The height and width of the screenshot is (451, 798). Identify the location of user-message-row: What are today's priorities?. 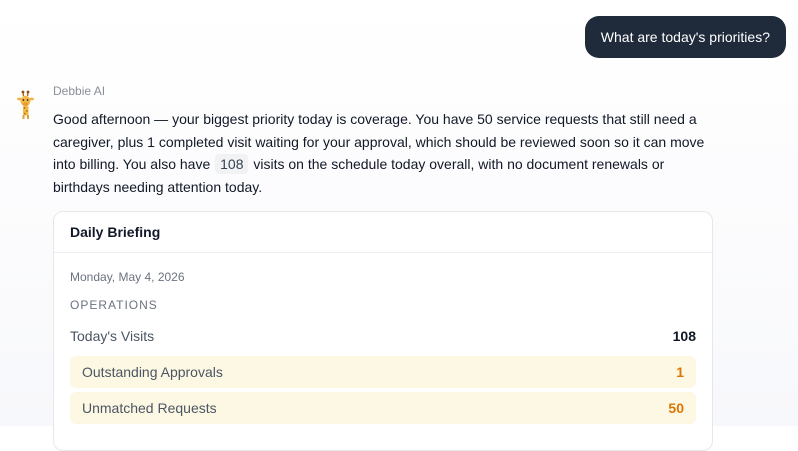
(685, 37).